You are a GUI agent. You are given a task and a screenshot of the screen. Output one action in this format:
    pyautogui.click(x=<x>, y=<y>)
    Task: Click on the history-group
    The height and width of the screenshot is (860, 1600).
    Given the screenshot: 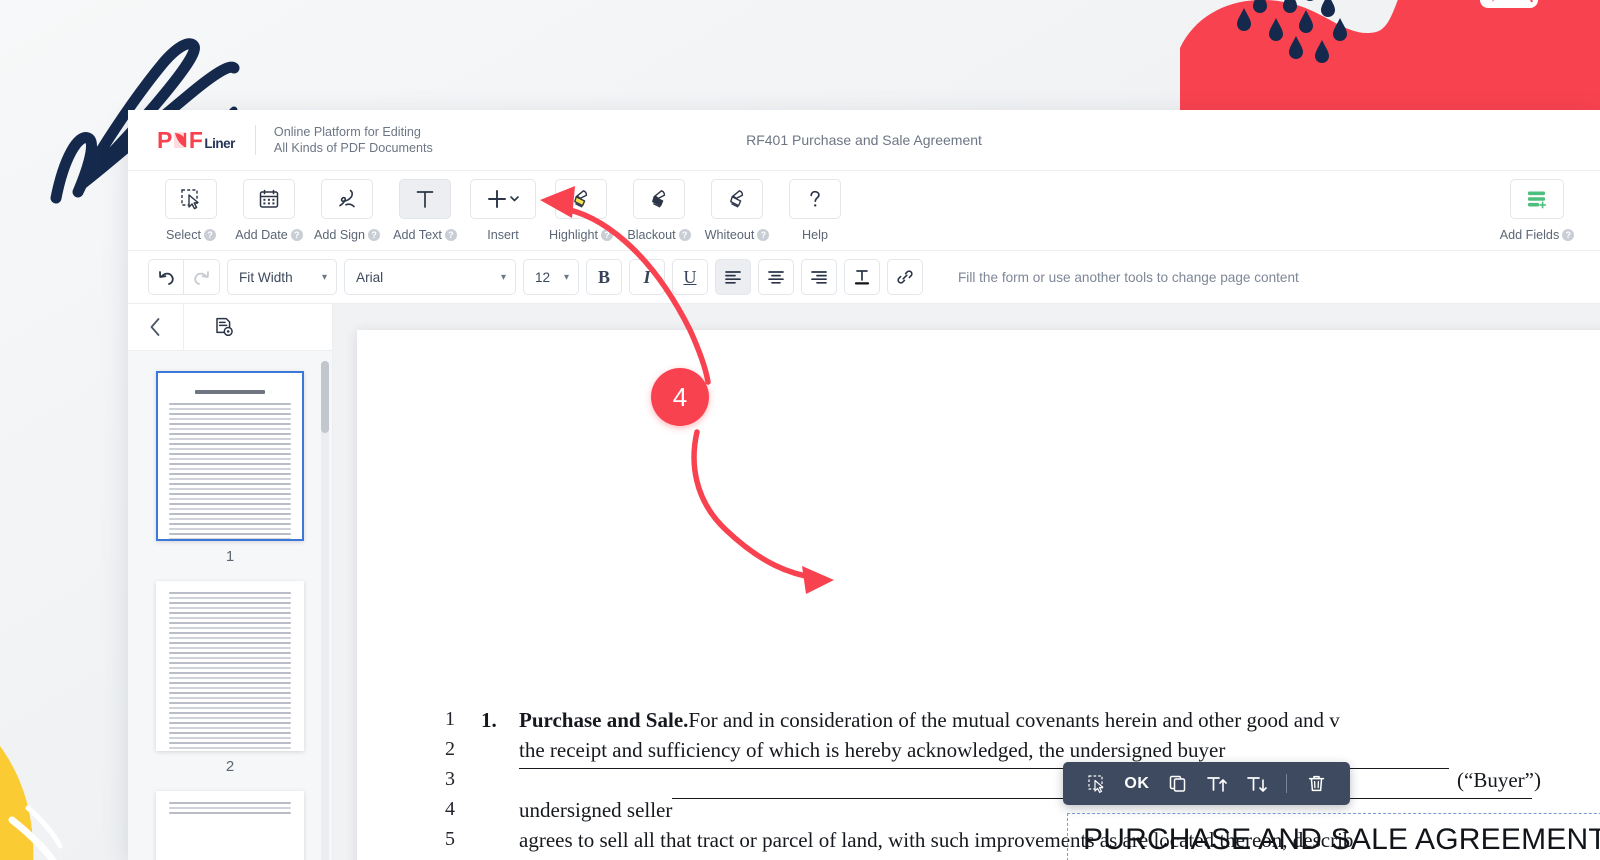 What is the action you would take?
    pyautogui.click(x=184, y=277)
    